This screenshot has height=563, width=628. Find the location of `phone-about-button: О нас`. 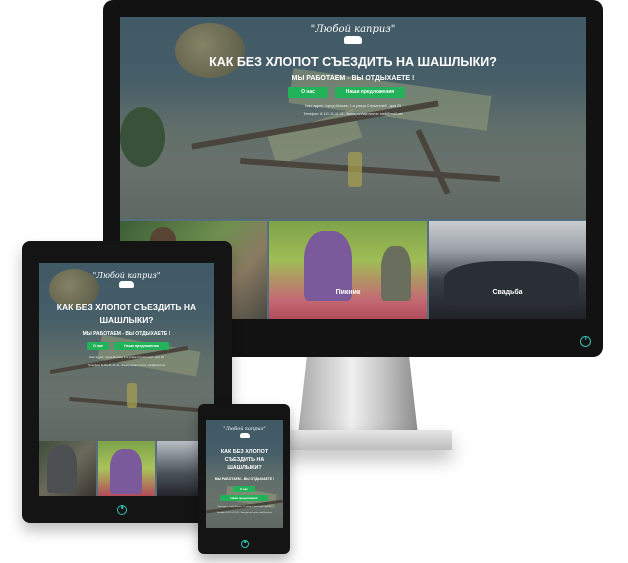

phone-about-button: О нас is located at coordinates (244, 489).